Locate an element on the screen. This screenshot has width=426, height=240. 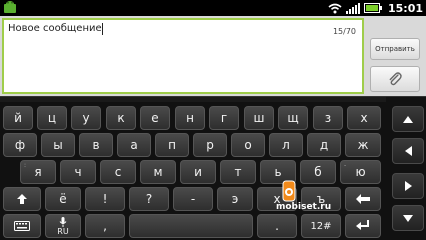
key: л is located at coordinates (286, 145).